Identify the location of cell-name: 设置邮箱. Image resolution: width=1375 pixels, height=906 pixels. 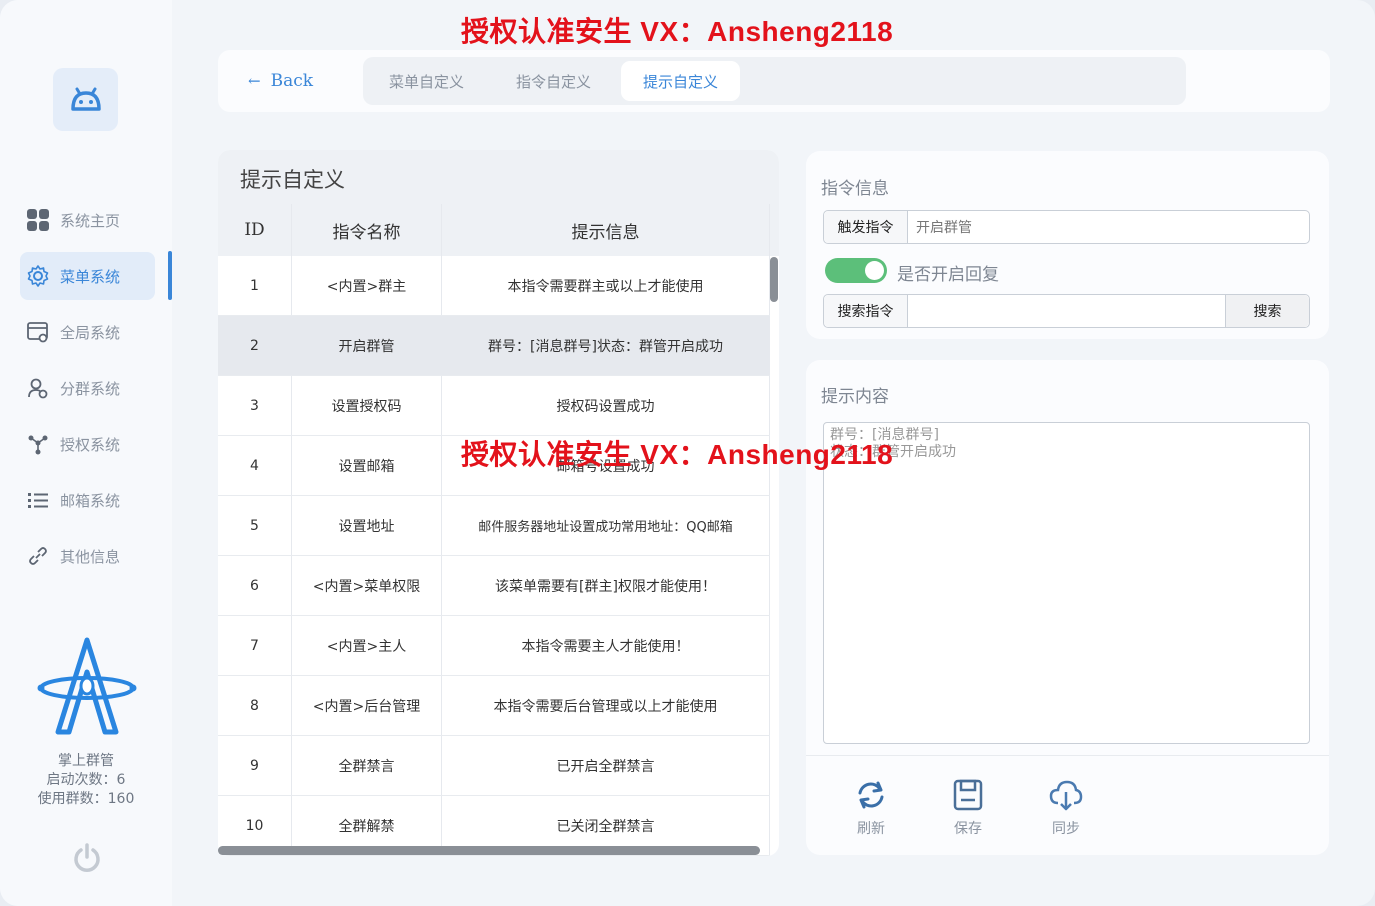
(367, 465).